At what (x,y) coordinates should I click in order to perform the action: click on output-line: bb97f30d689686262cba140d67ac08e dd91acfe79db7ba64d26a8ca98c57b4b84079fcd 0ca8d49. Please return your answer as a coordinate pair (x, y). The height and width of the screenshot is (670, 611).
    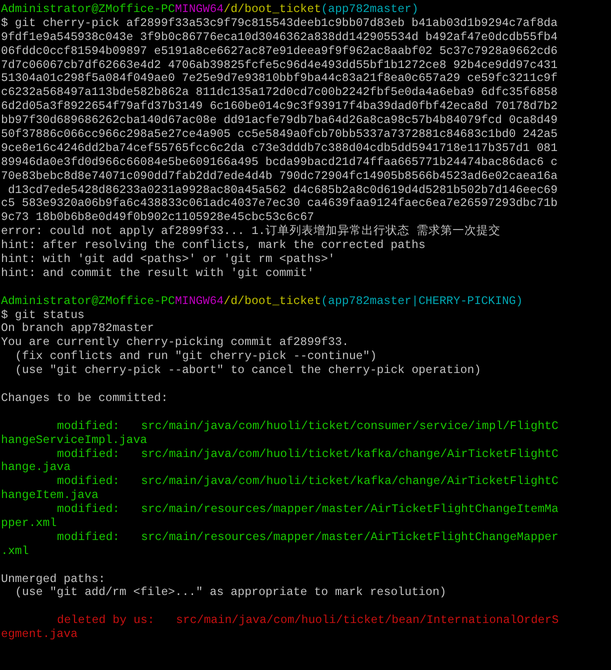
    Looking at the image, I should click on (279, 121).